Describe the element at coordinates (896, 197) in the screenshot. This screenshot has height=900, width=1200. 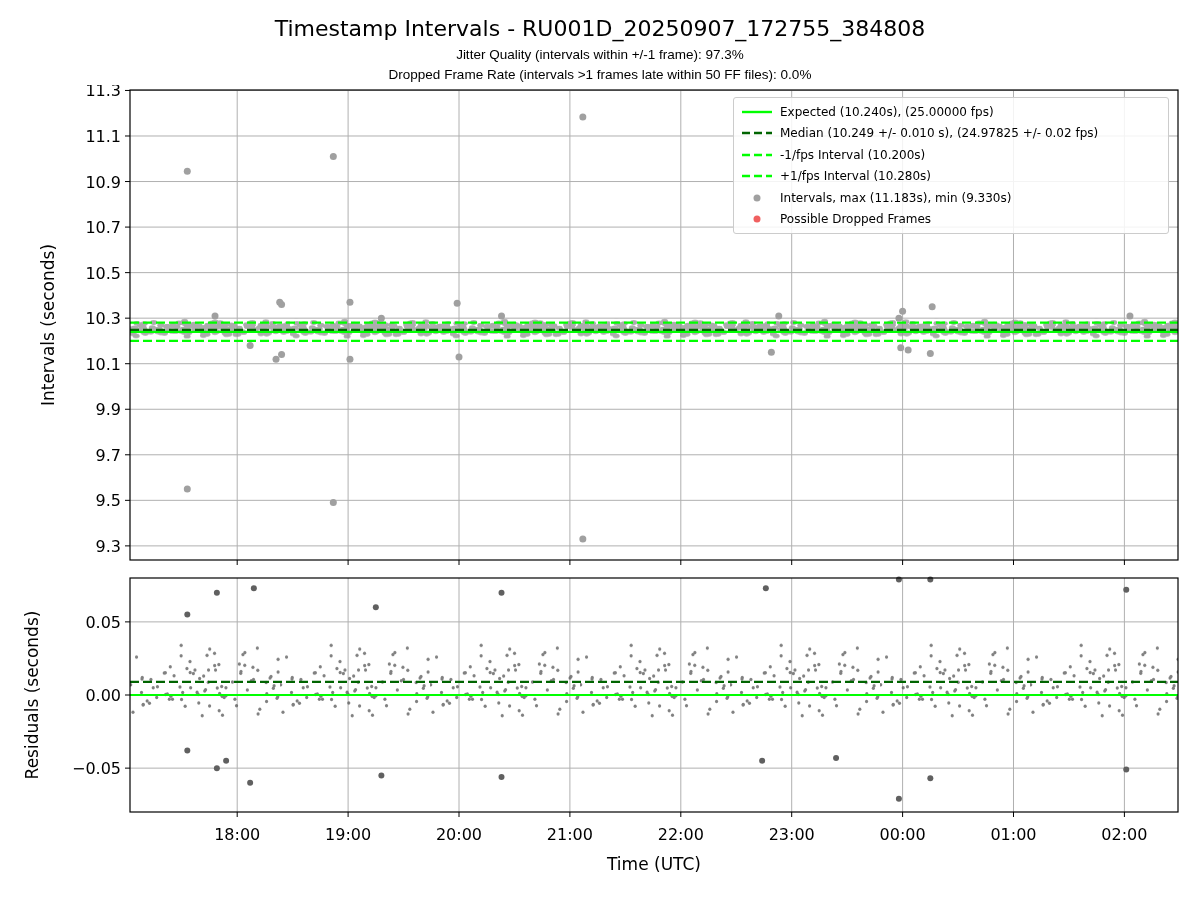
I see `legend-label: Intervals, max (11.183s), min (9.330s)` at that location.